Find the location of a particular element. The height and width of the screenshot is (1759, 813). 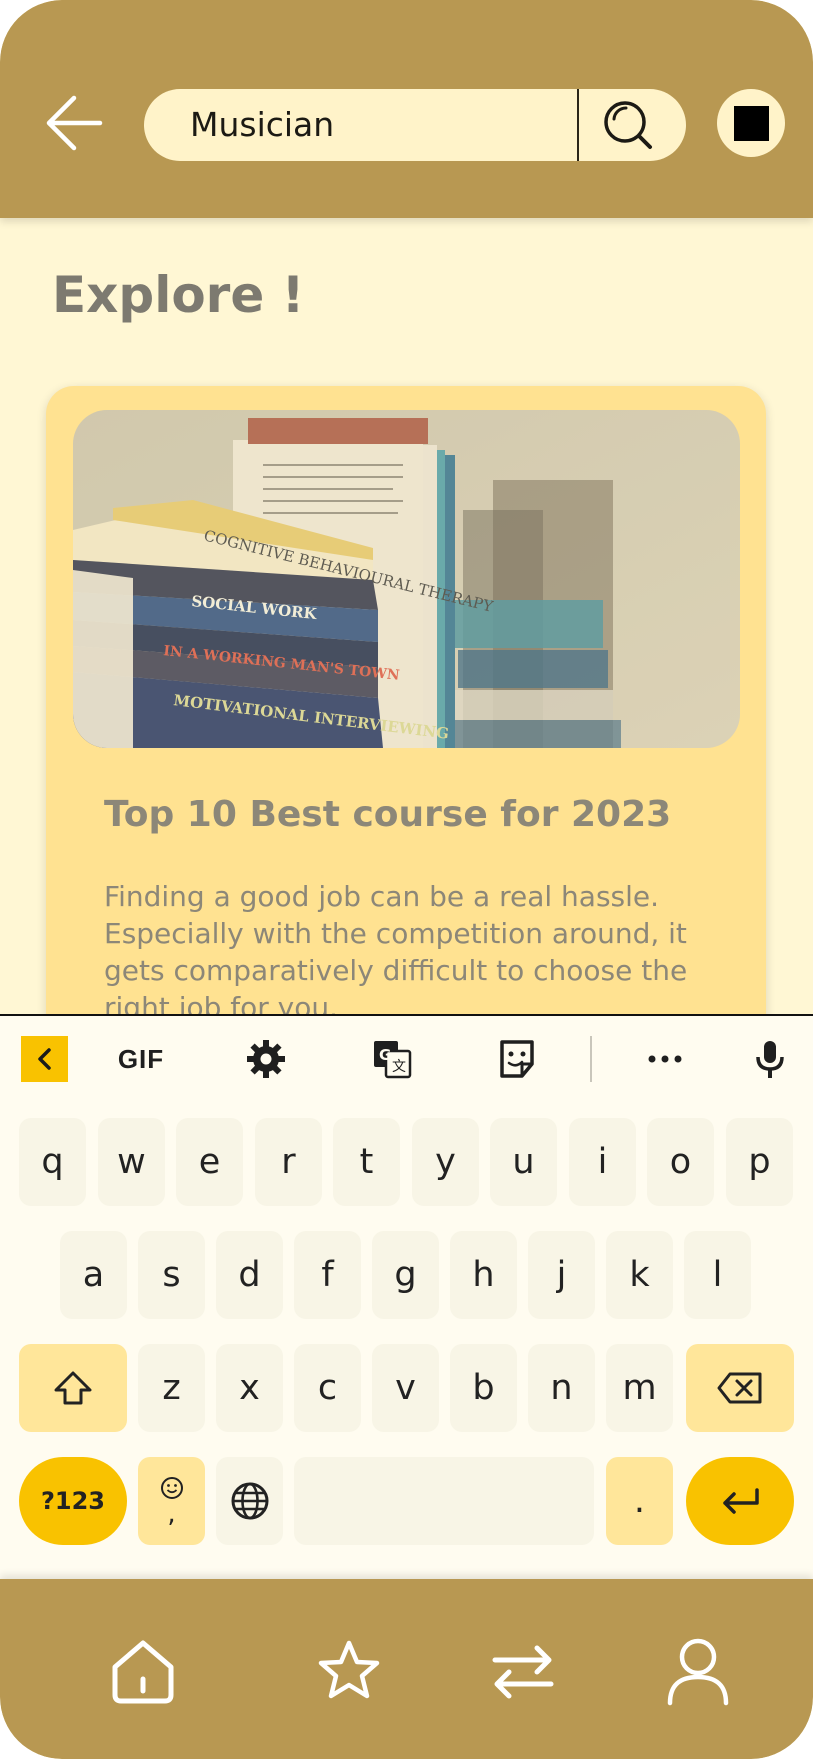

settings-icon is located at coordinates (266, 1059).